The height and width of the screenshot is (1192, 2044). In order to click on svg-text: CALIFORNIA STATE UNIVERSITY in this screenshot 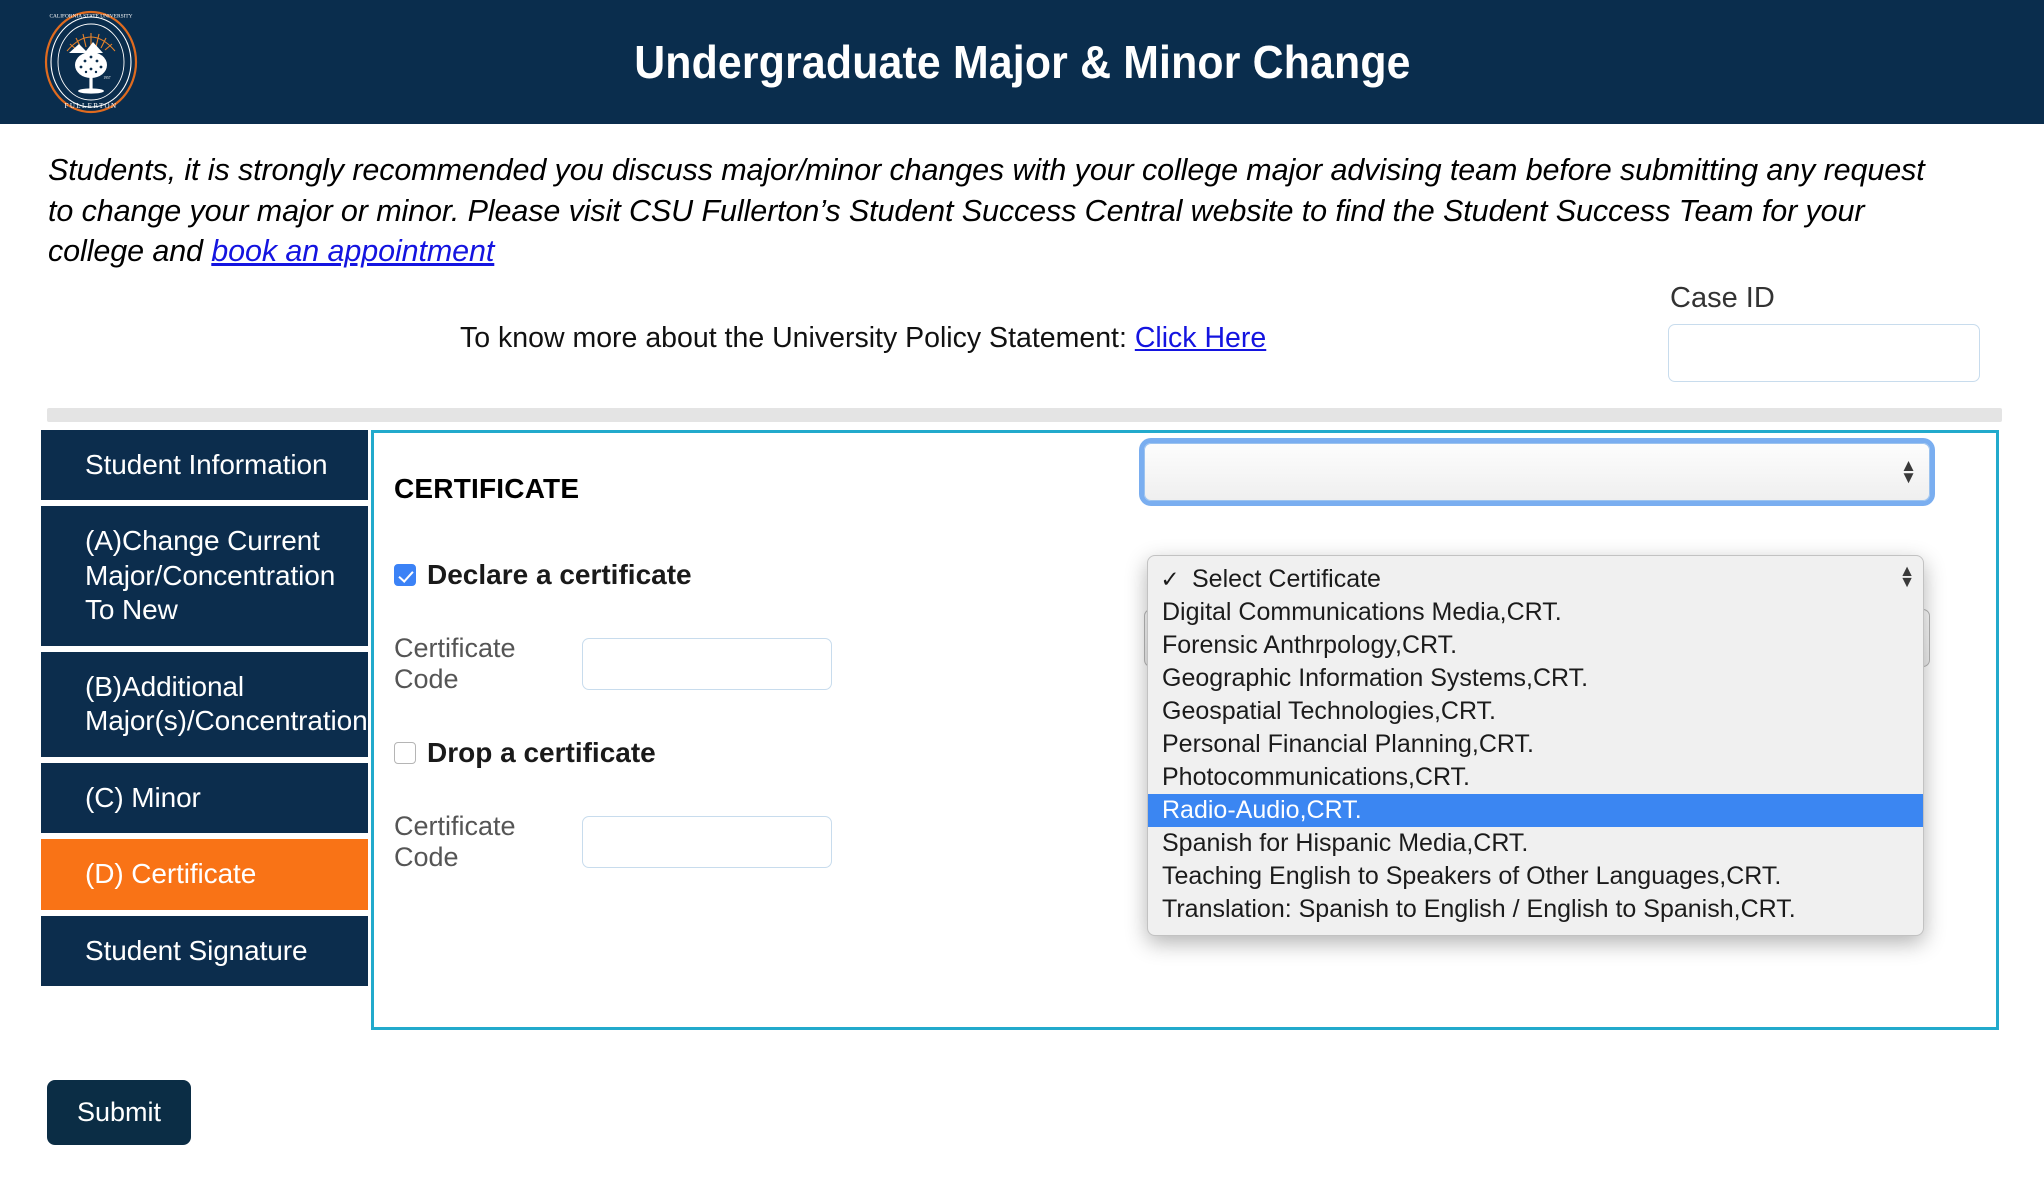, I will do `click(90, 17)`.